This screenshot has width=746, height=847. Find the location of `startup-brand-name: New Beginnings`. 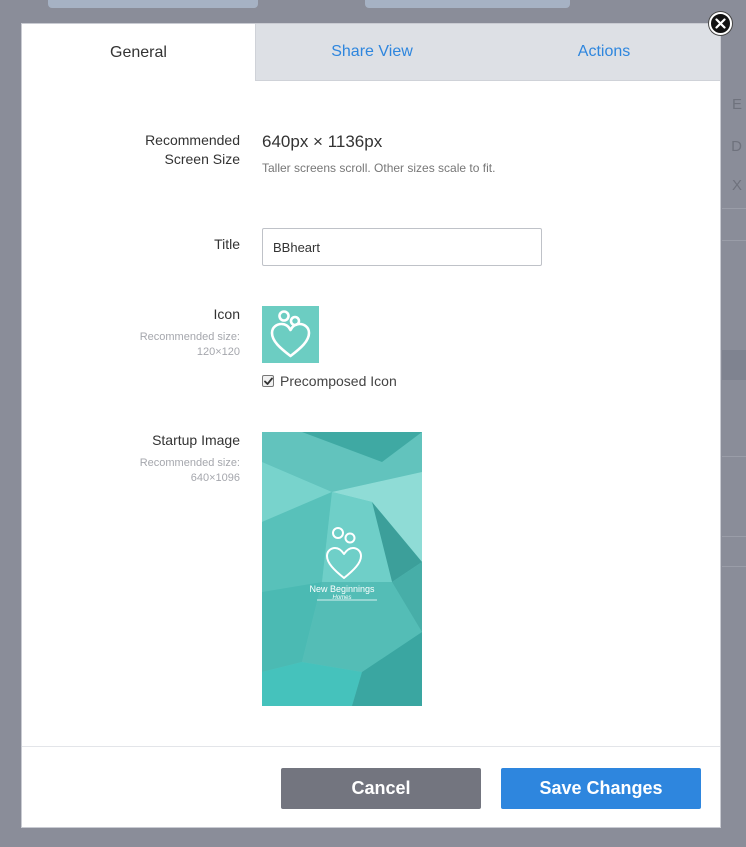

startup-brand-name: New Beginnings is located at coordinates (342, 589).